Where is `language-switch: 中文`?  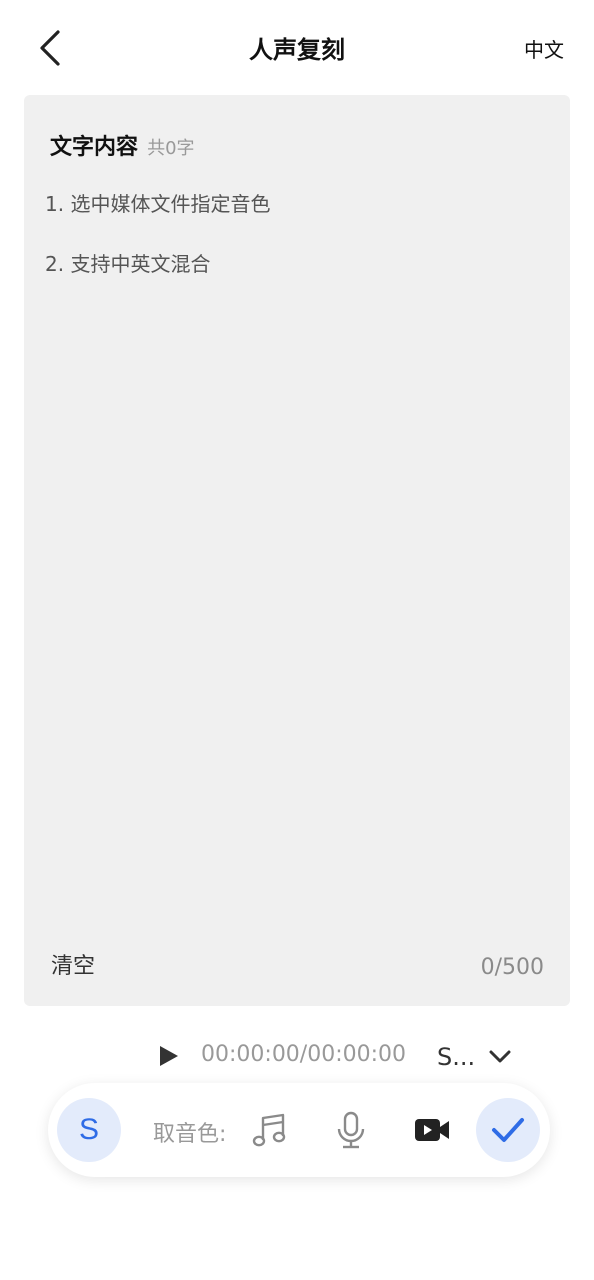
language-switch: 中文 is located at coordinates (544, 48).